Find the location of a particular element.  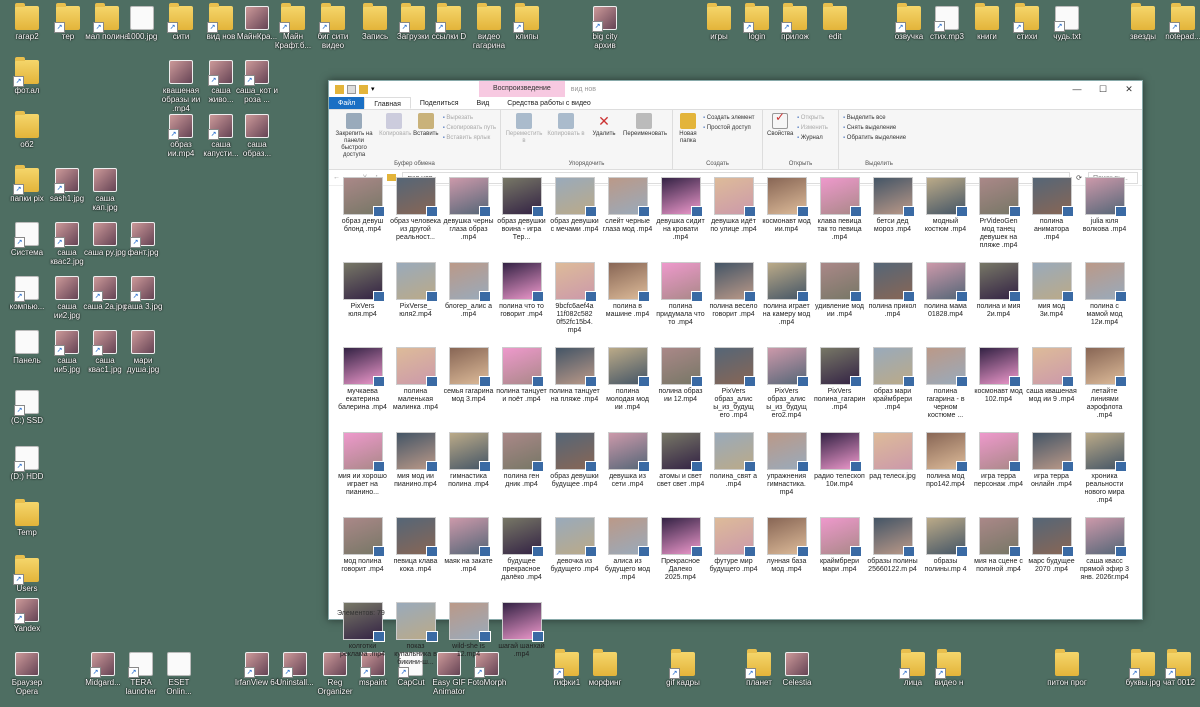

file-item: полина образ ии 12.mp4 is located at coordinates (680, 389).